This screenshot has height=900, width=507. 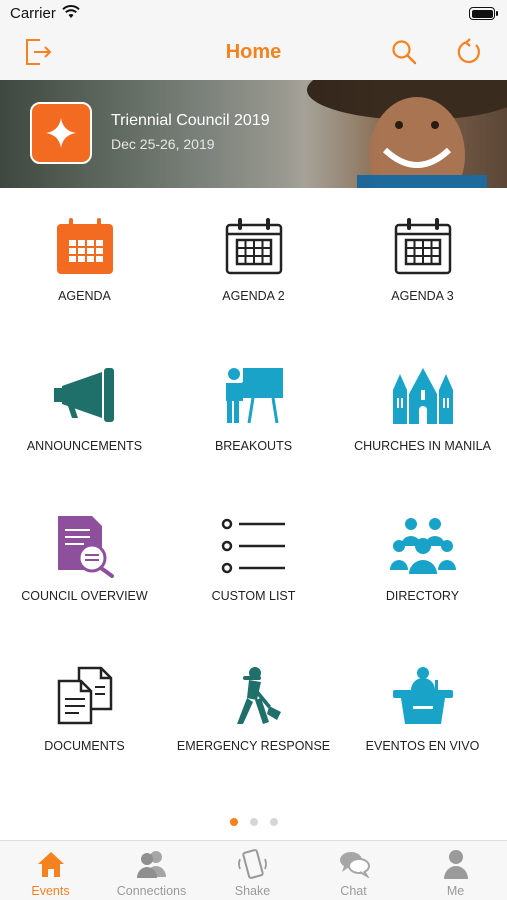 I want to click on status-bar: Carrier, so click(x=253, y=14).